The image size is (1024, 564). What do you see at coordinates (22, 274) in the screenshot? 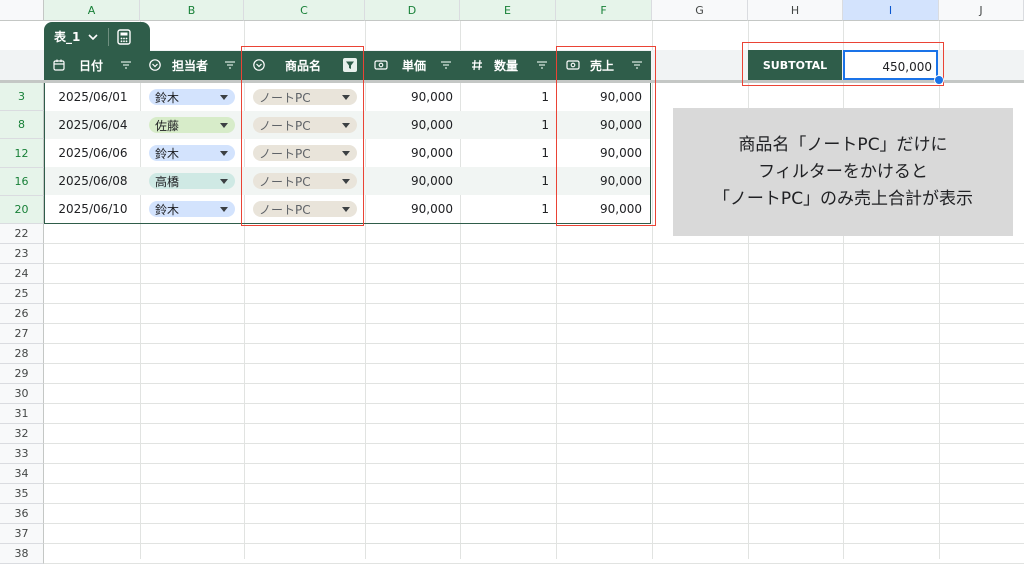
I see `row-header: 24` at bounding box center [22, 274].